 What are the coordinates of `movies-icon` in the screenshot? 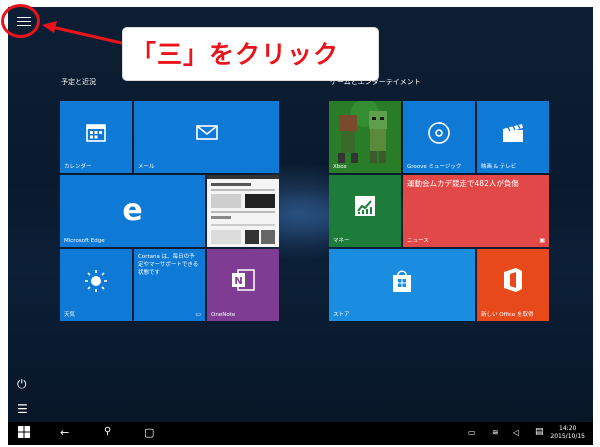 It's located at (513, 135).